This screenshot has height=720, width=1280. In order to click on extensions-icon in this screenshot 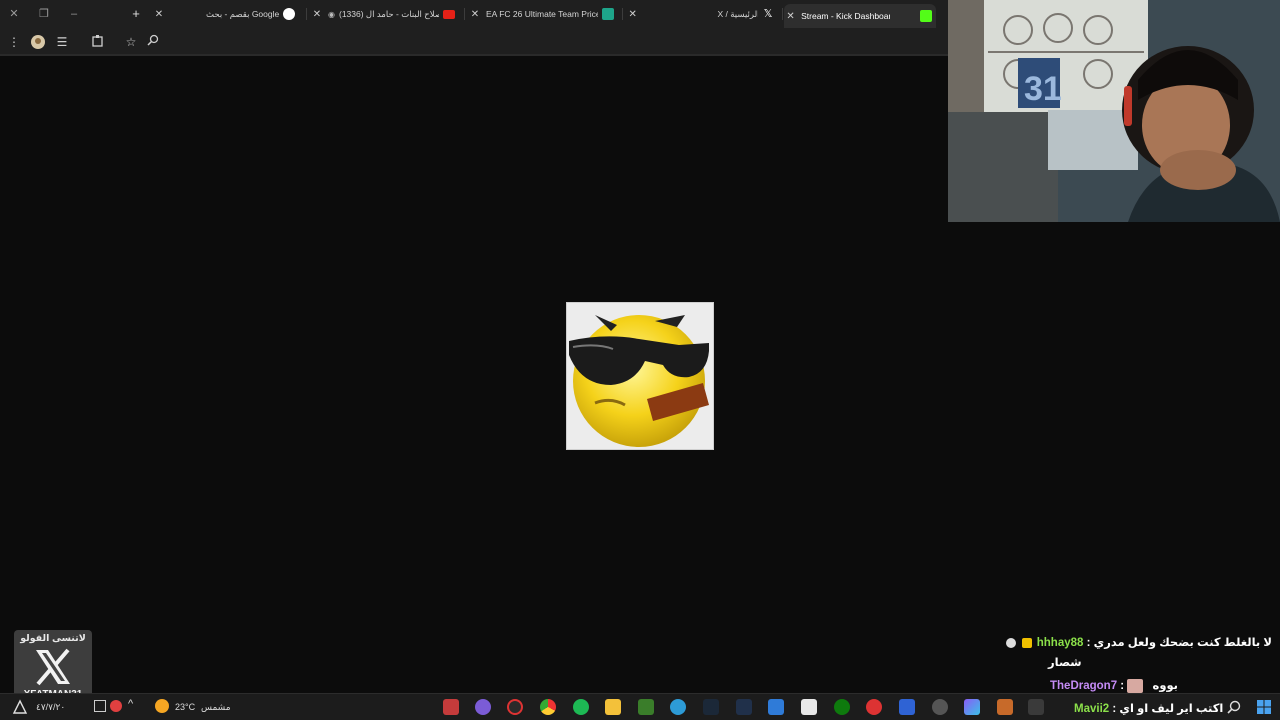, I will do `click(98, 42)`.